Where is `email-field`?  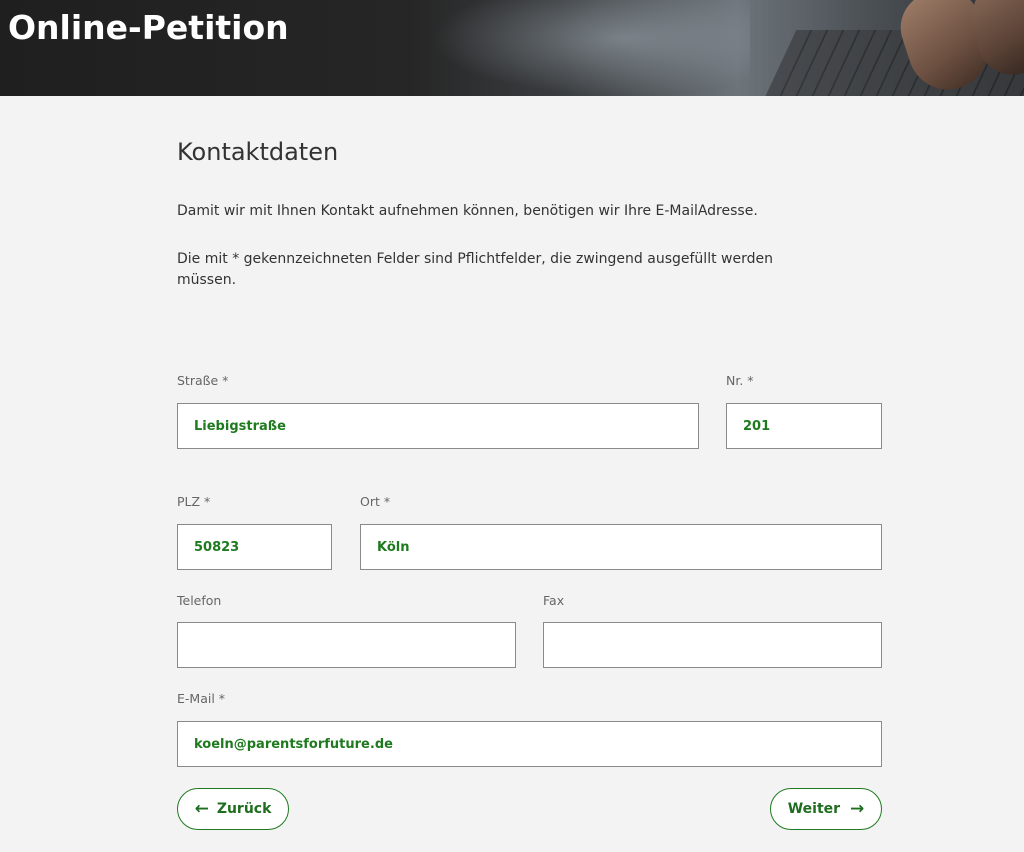 email-field is located at coordinates (529, 744).